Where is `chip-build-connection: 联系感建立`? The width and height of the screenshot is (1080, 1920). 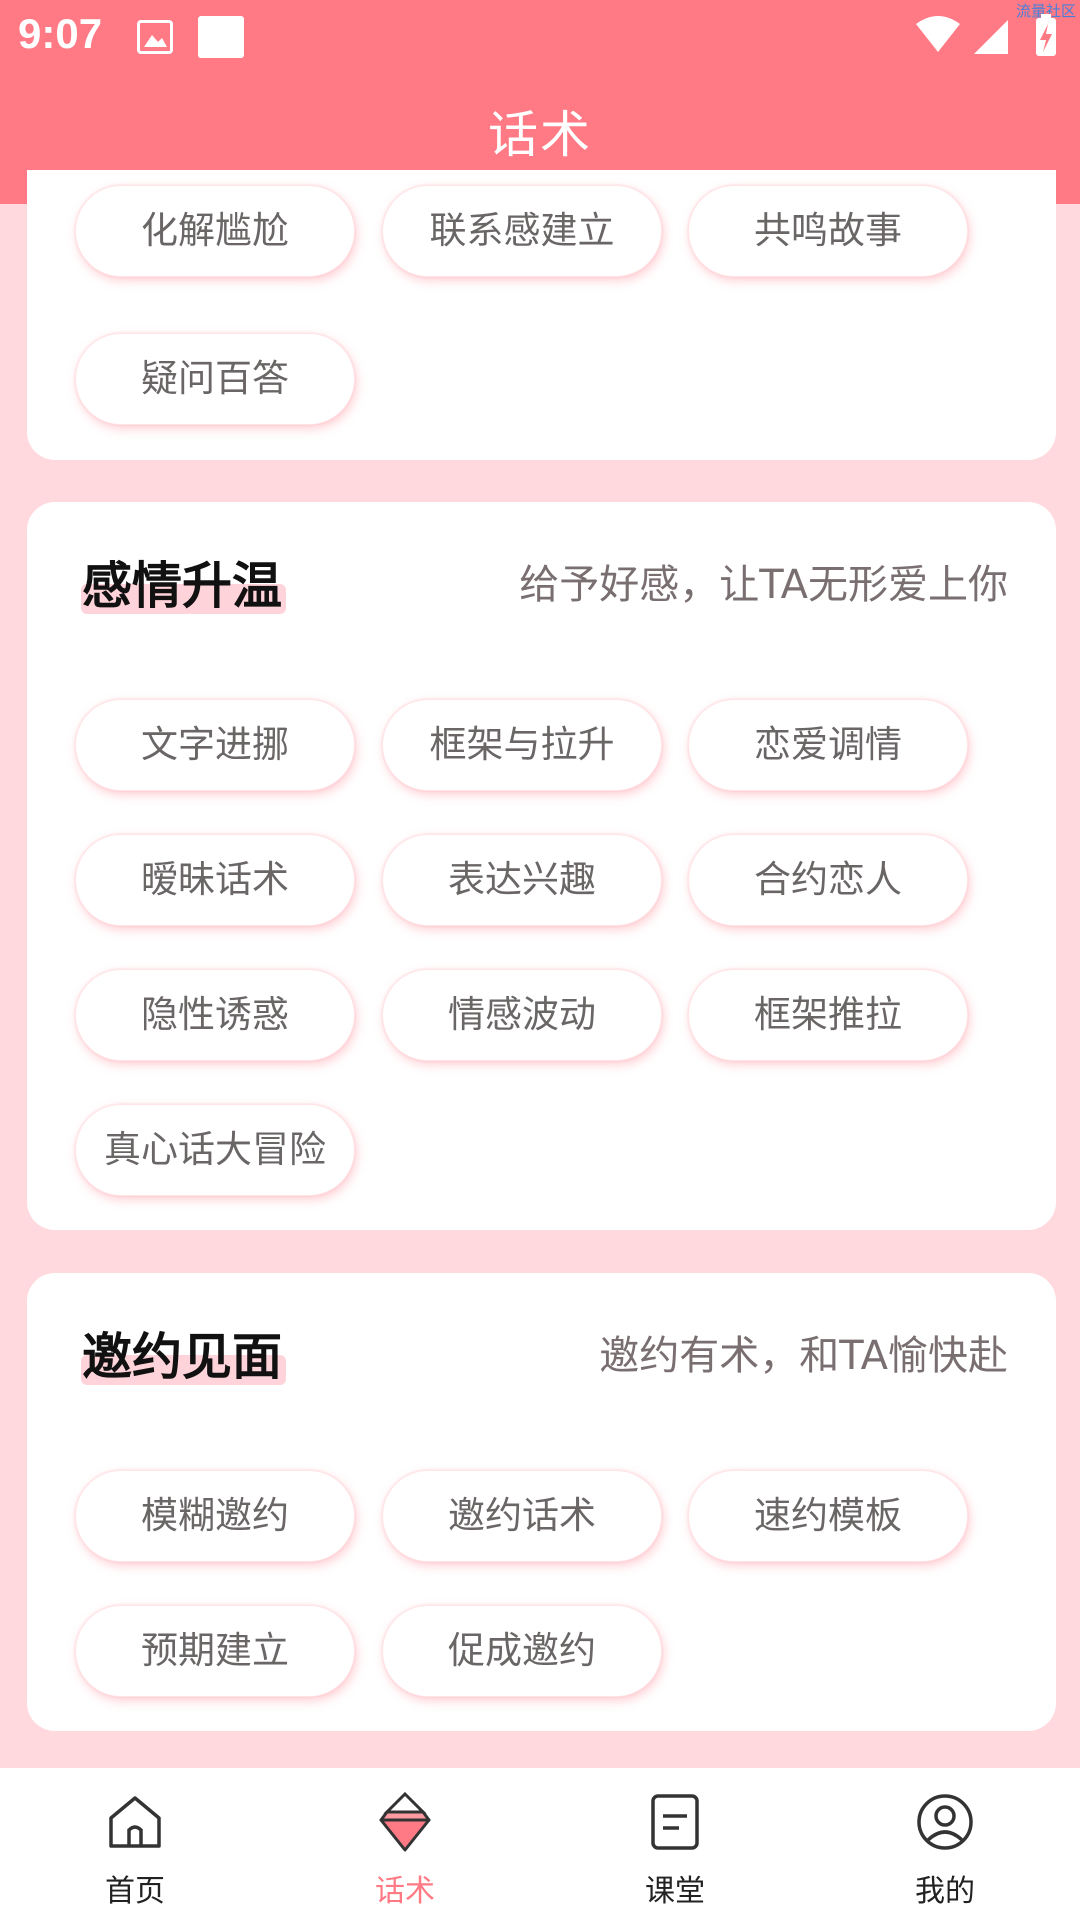 chip-build-connection: 联系感建立 is located at coordinates (522, 231).